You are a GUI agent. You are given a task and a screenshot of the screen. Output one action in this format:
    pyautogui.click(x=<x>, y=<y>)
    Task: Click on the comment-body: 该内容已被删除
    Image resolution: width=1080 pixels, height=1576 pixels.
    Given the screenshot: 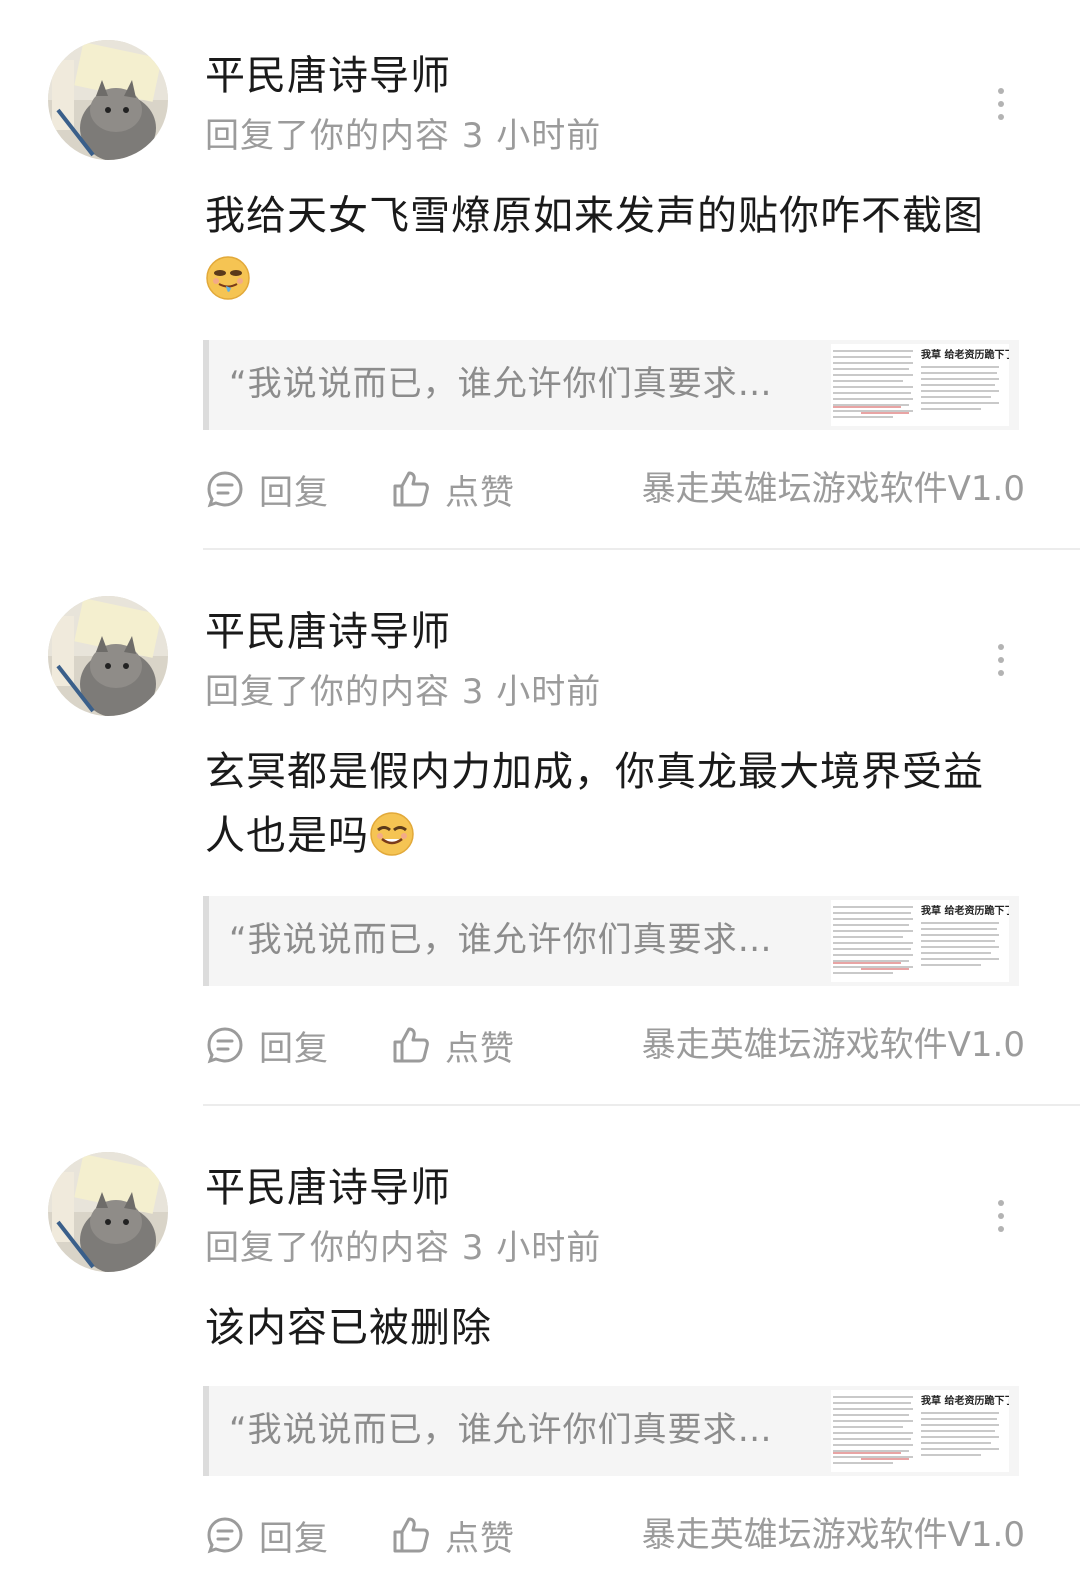 What is the action you would take?
    pyautogui.click(x=348, y=1328)
    